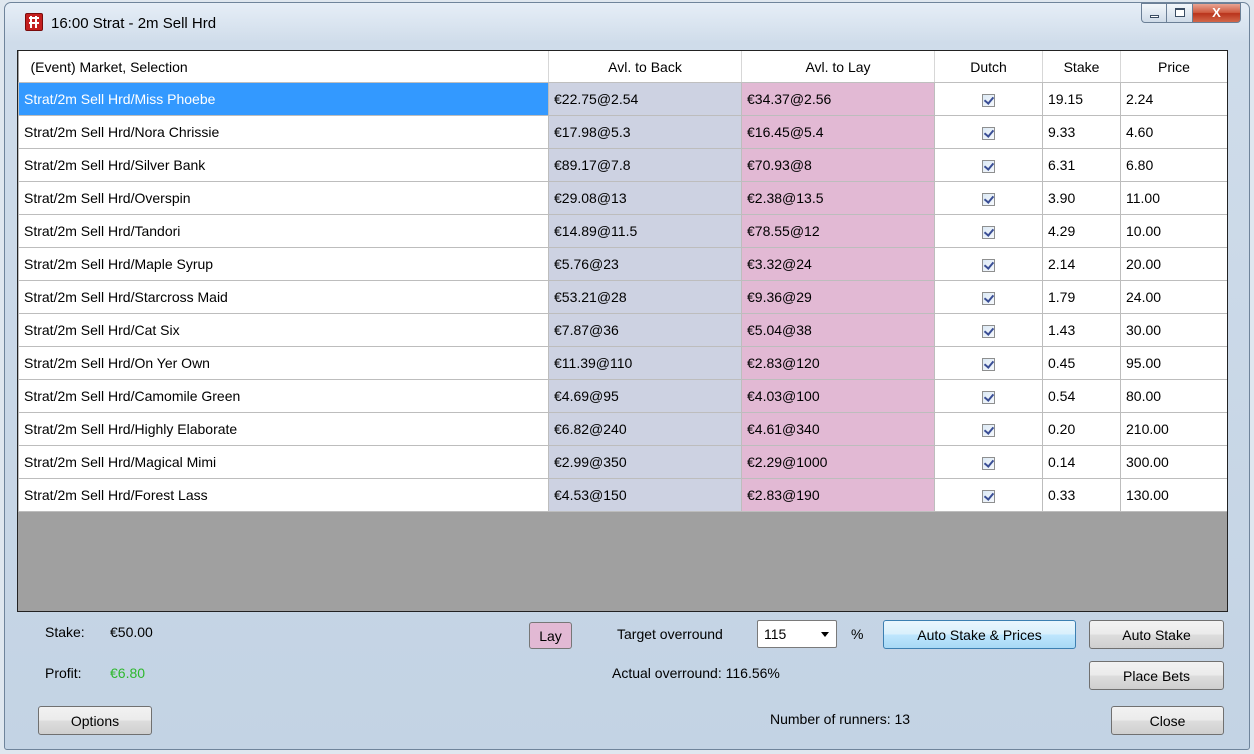 The height and width of the screenshot is (754, 1254). Describe the element at coordinates (1173, 132) in the screenshot. I see `price-cell: 4.60` at that location.